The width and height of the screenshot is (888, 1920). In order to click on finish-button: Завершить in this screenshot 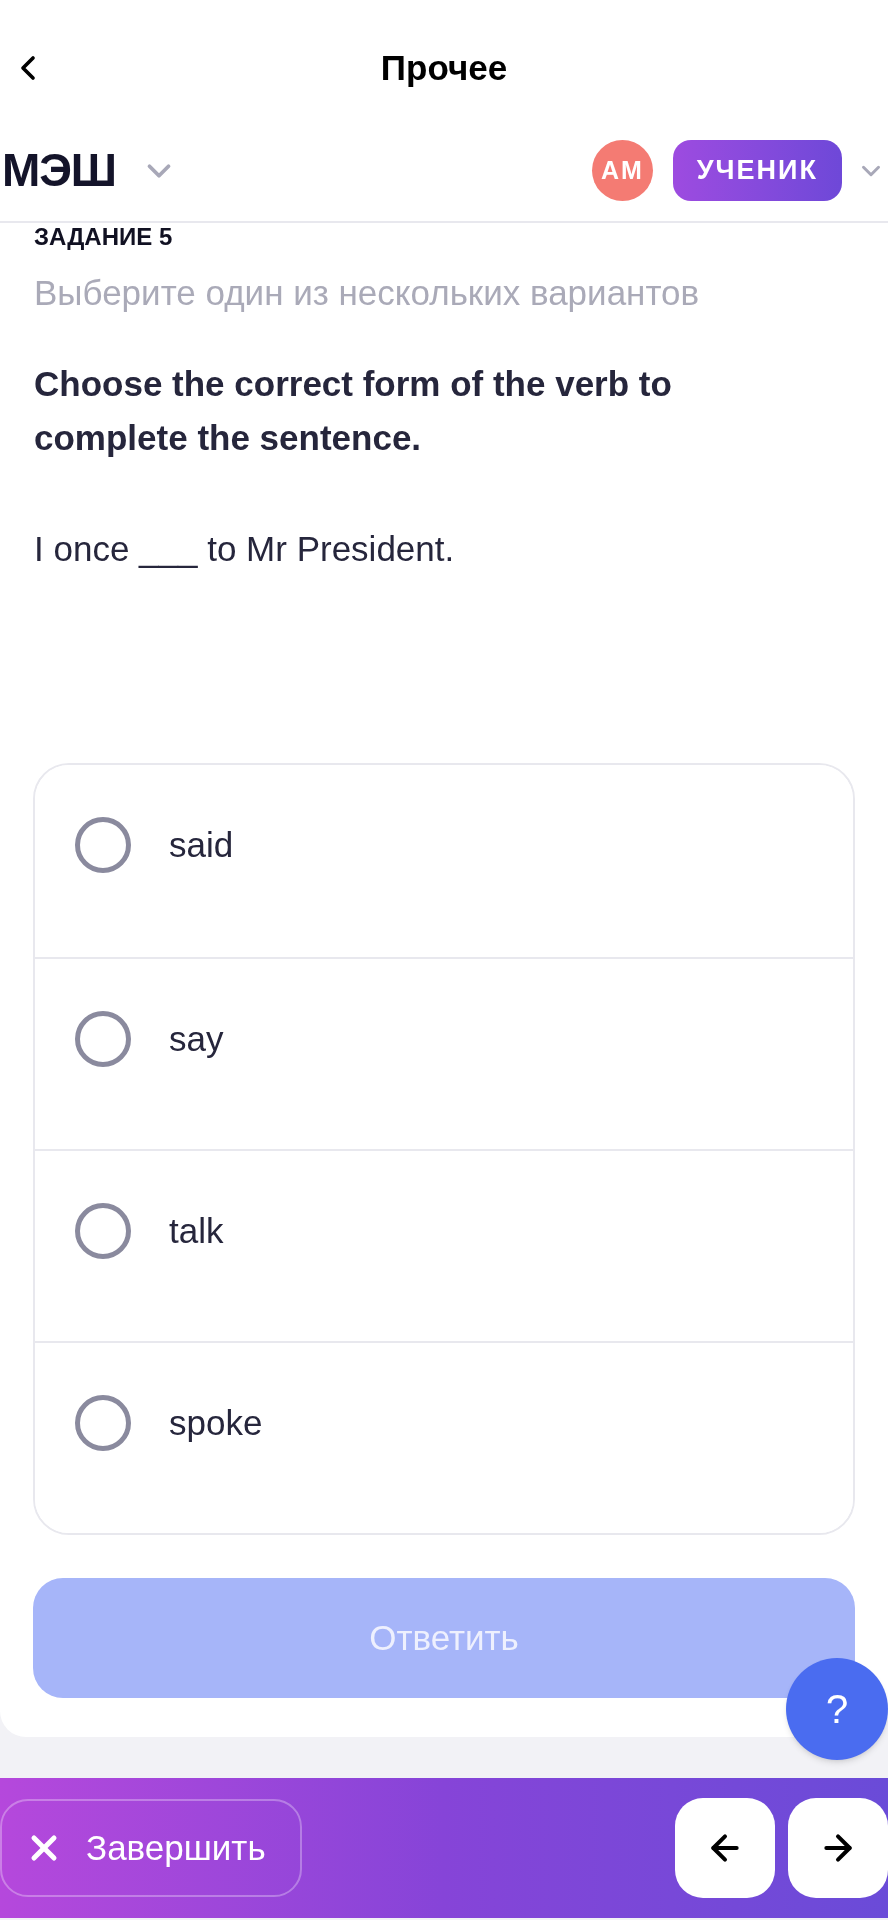, I will do `click(151, 1848)`.